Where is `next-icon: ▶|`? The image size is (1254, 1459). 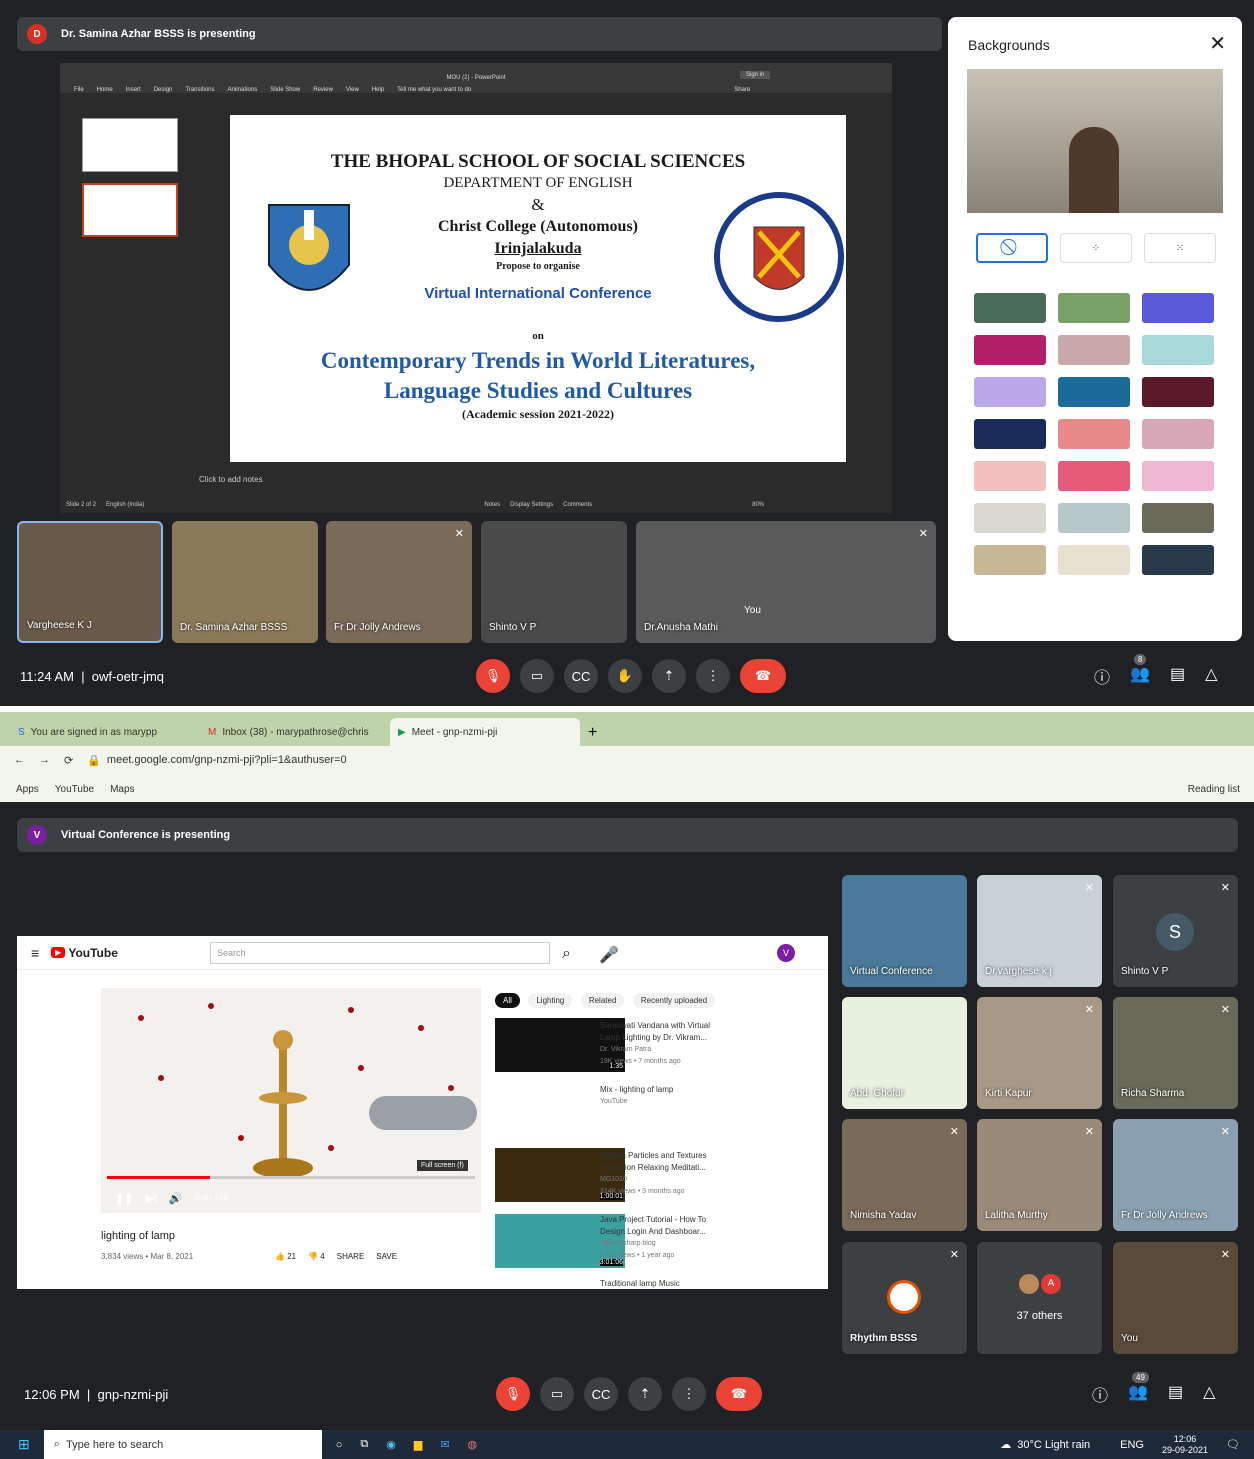 next-icon: ▶| is located at coordinates (150, 1198).